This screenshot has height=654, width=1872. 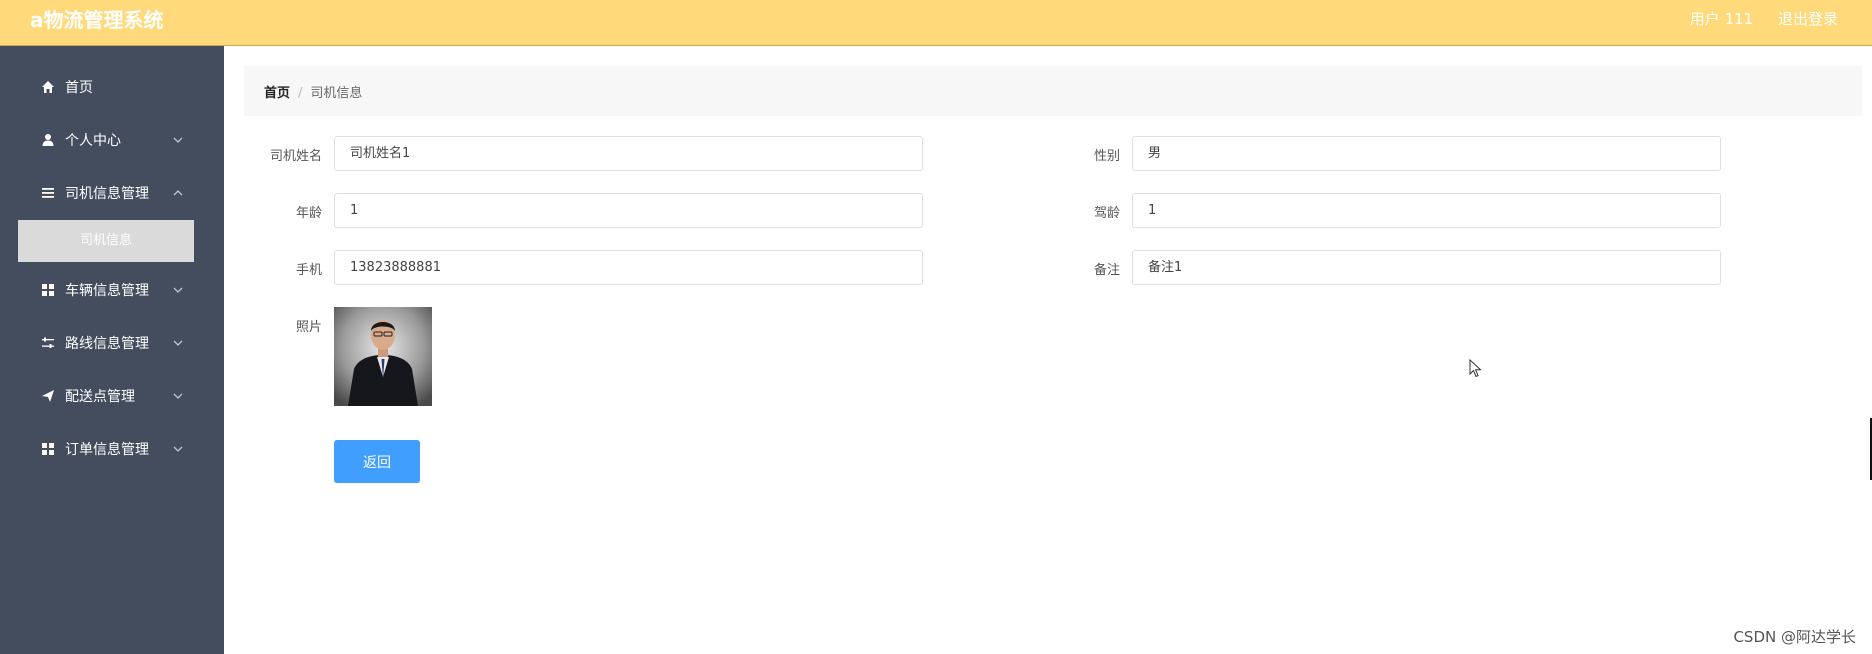 I want to click on driver-photo-image, so click(x=383, y=356).